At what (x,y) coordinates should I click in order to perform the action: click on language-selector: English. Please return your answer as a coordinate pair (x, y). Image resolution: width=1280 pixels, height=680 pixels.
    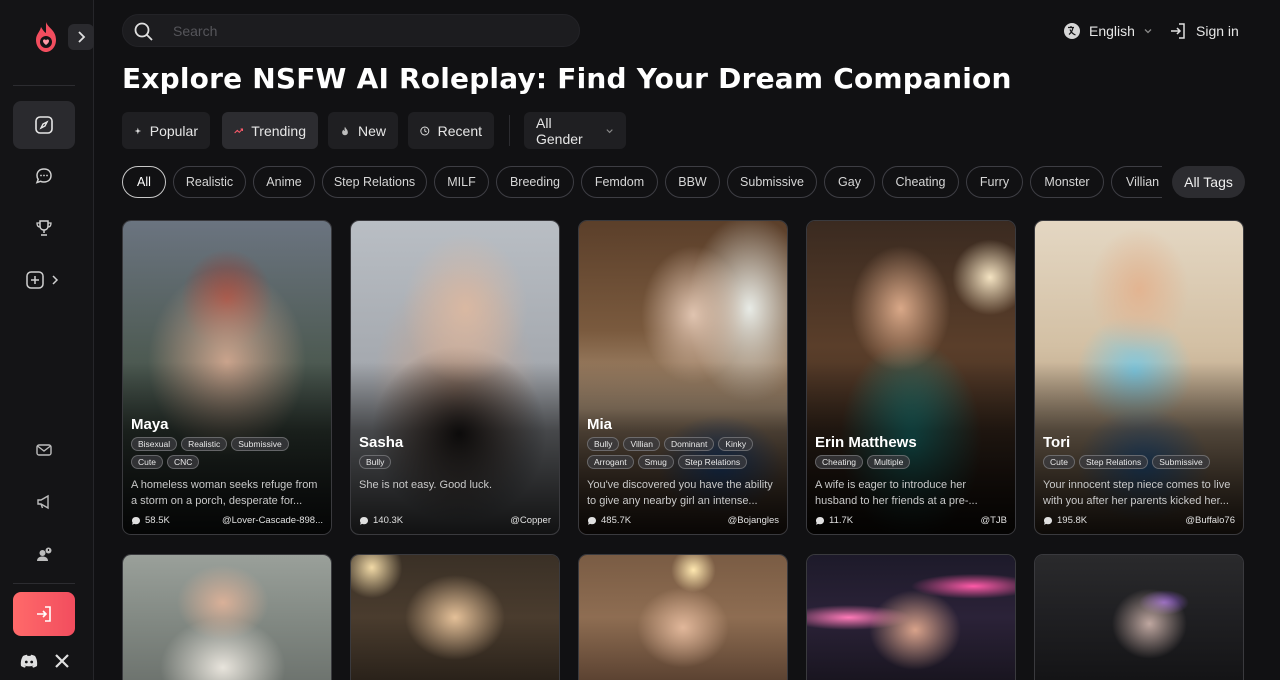
    Looking at the image, I should click on (1108, 31).